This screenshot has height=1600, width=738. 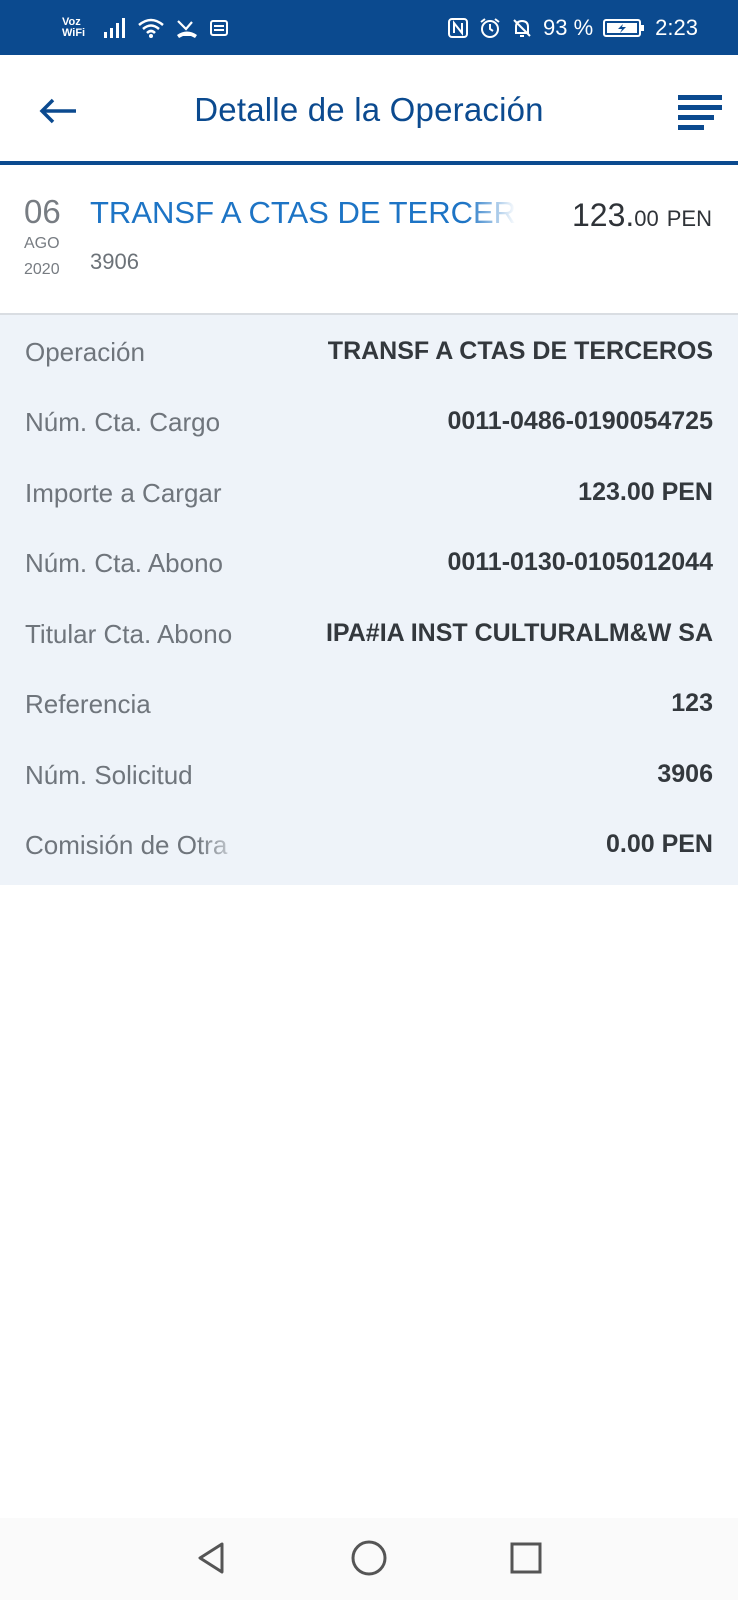 What do you see at coordinates (685, 774) in the screenshot?
I see `detail-value: 3906` at bounding box center [685, 774].